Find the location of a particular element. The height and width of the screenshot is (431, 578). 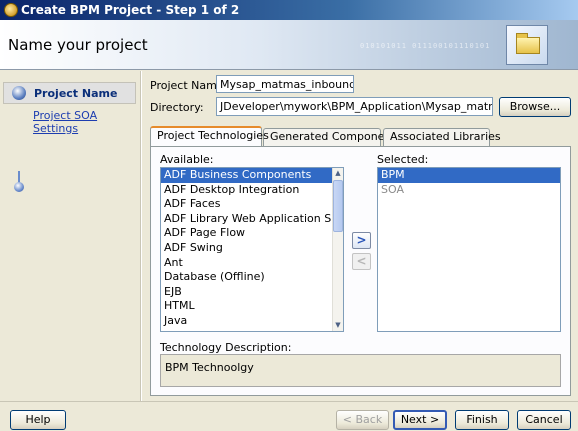

move-left-button: < is located at coordinates (361, 261).